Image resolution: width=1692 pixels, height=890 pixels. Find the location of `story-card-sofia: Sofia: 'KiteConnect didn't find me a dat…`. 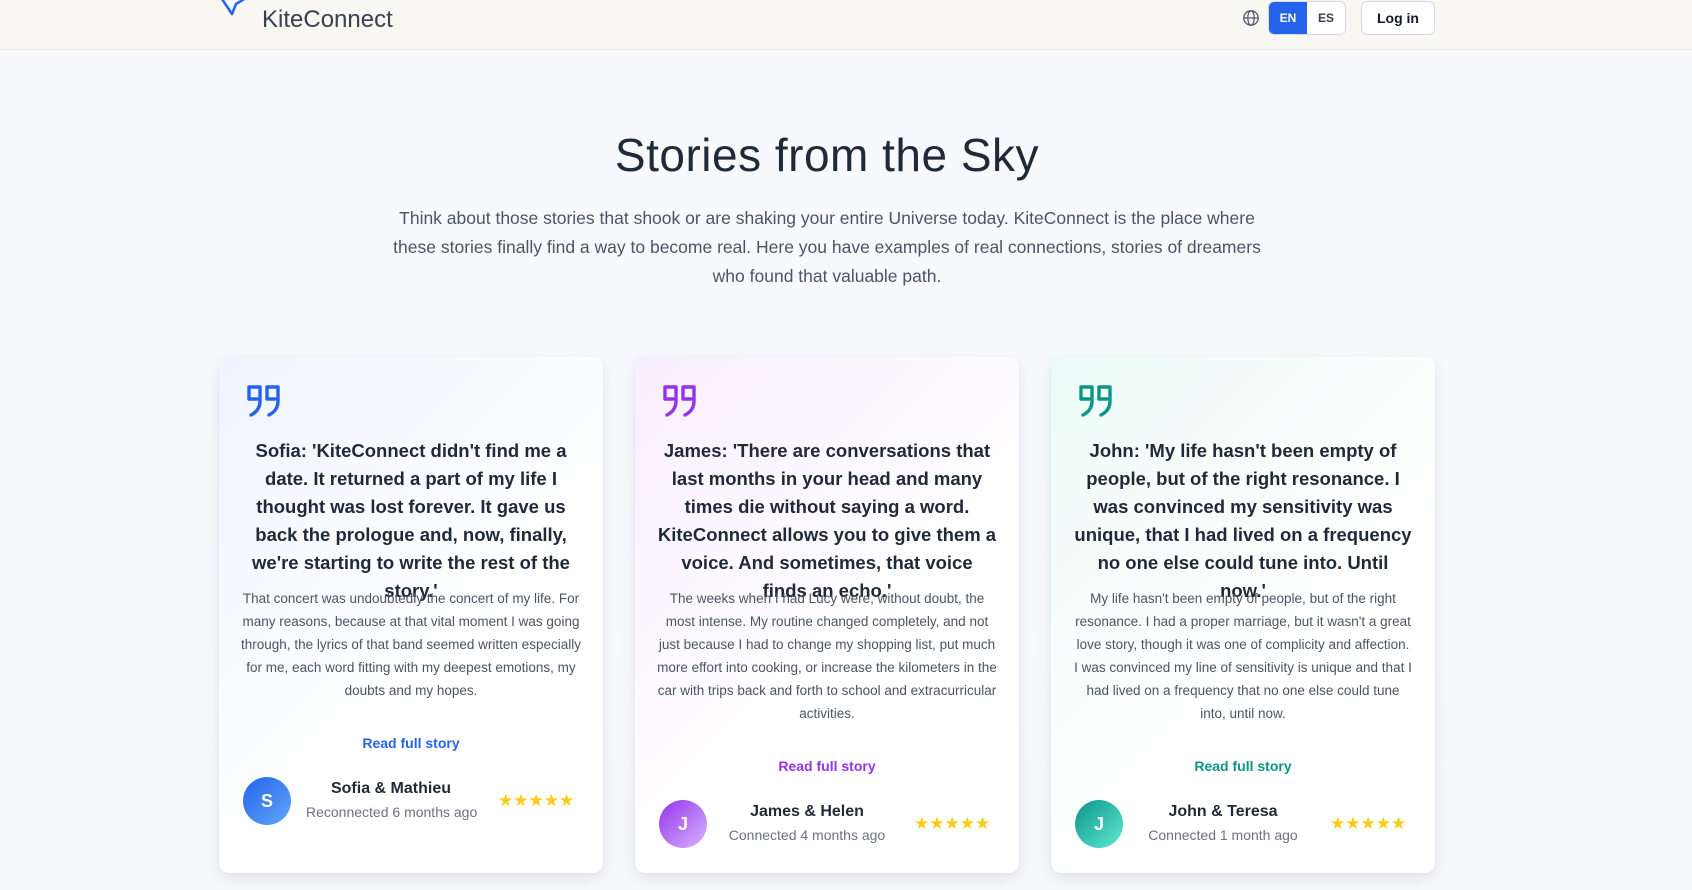

story-card-sofia: Sofia: 'KiteConnect didn't find me a dat… is located at coordinates (411, 615).